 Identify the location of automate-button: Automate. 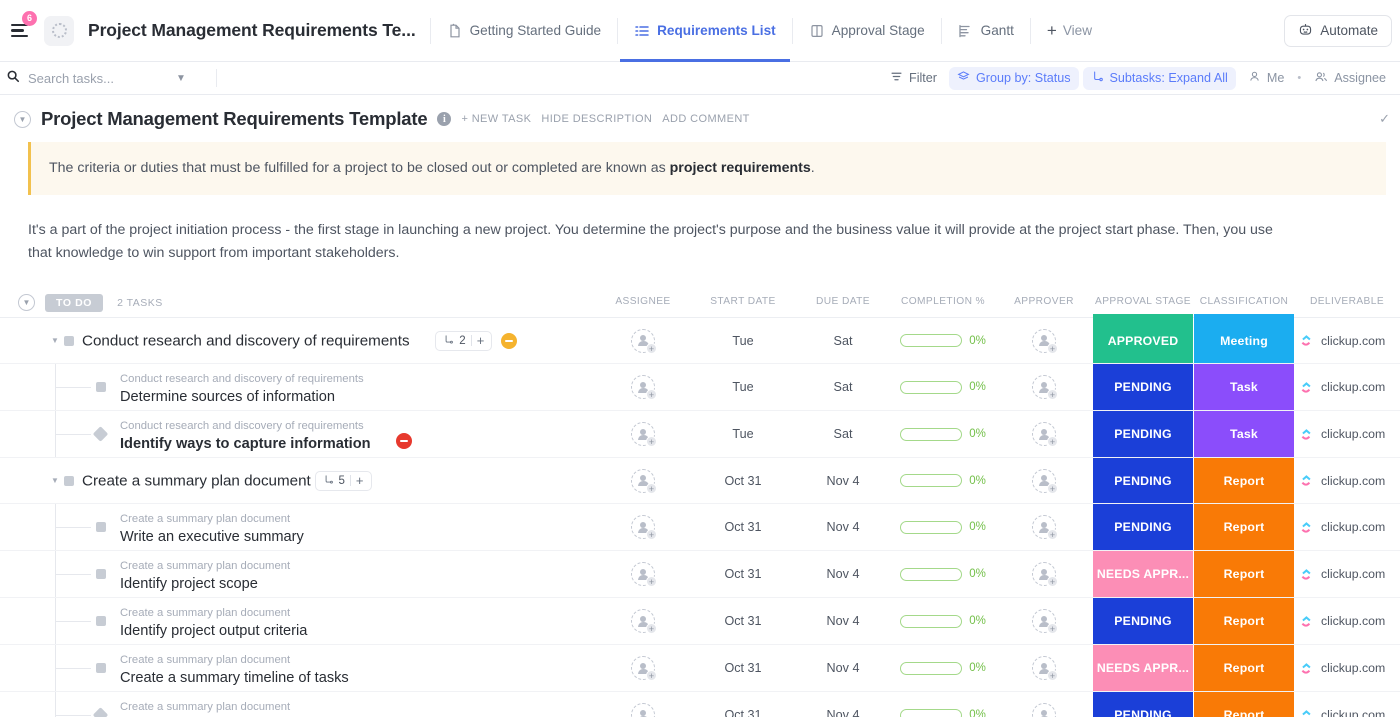
(1338, 30).